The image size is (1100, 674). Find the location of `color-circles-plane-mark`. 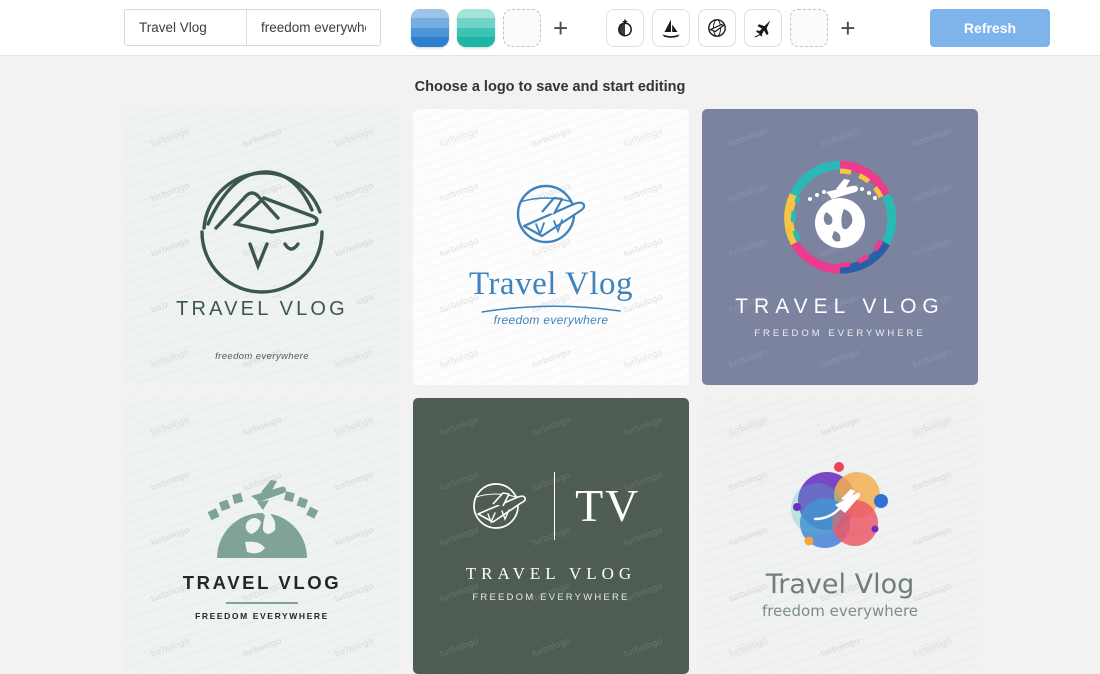

color-circles-plane-mark is located at coordinates (839, 504).